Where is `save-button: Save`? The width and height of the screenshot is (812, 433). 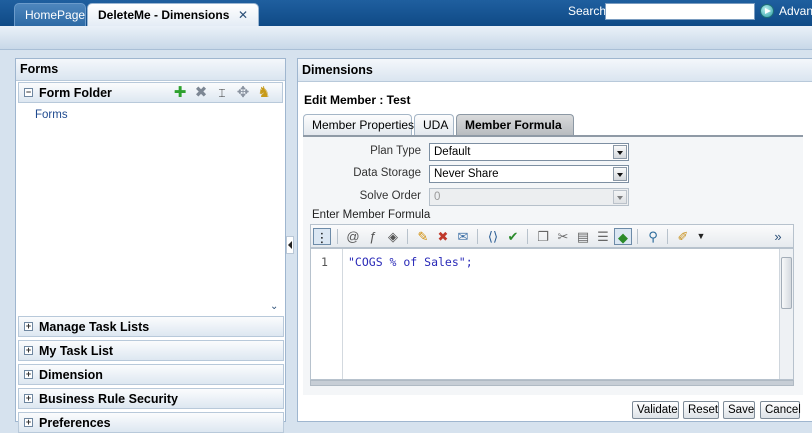 save-button: Save is located at coordinates (739, 410).